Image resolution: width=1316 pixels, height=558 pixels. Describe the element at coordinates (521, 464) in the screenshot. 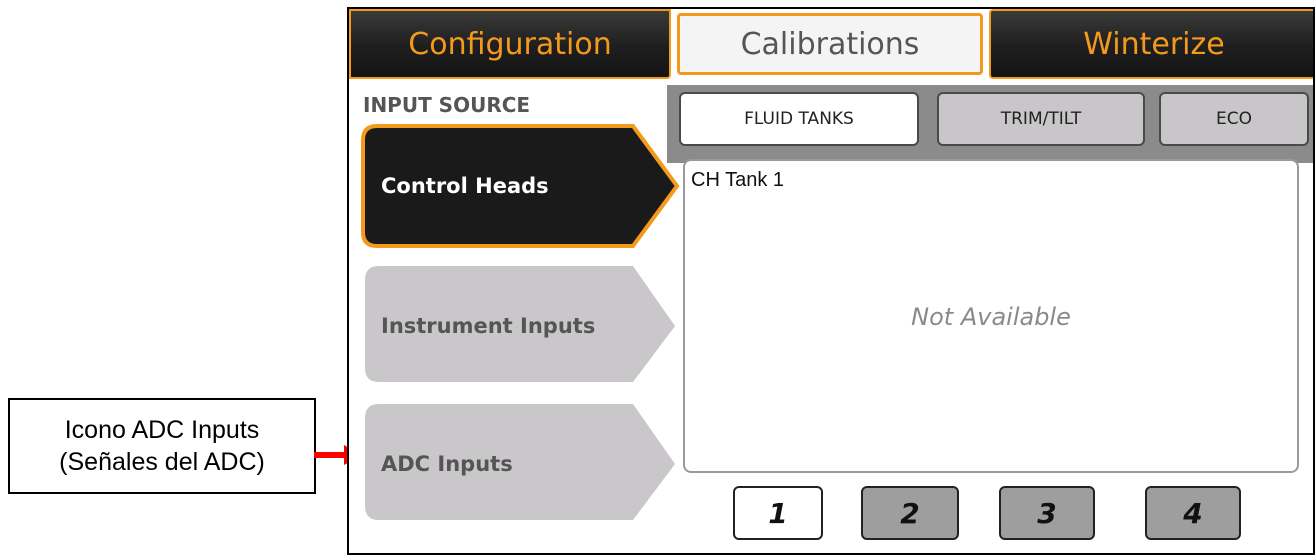

I see `source-adc-inputs-button: ADC Inputs` at that location.